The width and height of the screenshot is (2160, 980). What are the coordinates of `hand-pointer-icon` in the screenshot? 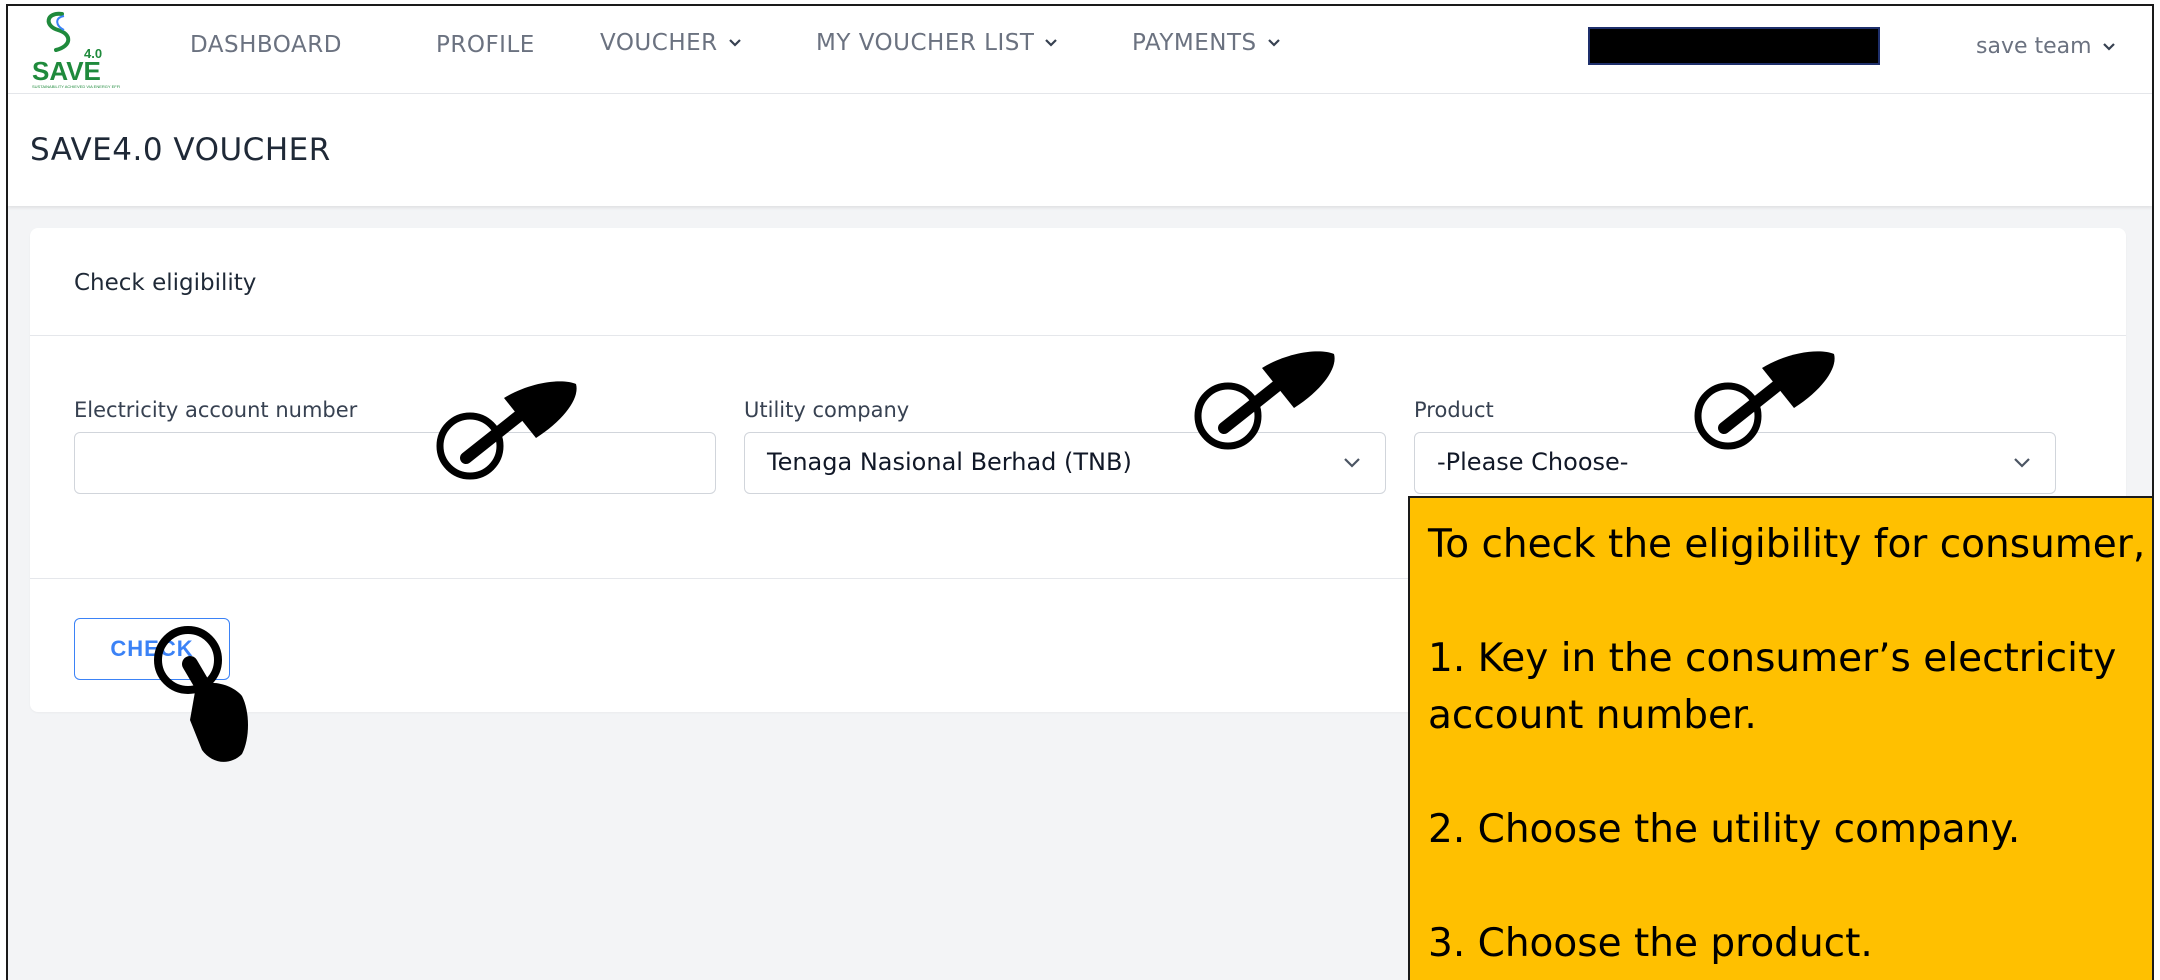 It's located at (201, 694).